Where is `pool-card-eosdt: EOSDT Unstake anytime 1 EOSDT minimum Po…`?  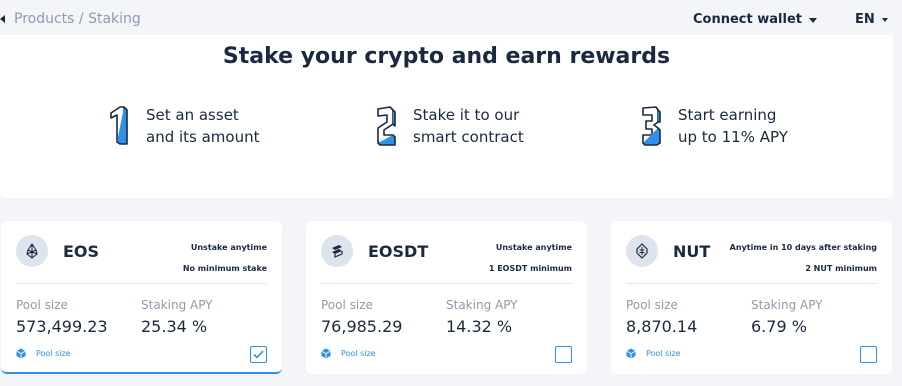 pool-card-eosdt: EOSDT Unstake anytime 1 EOSDT minimum Po… is located at coordinates (446, 297).